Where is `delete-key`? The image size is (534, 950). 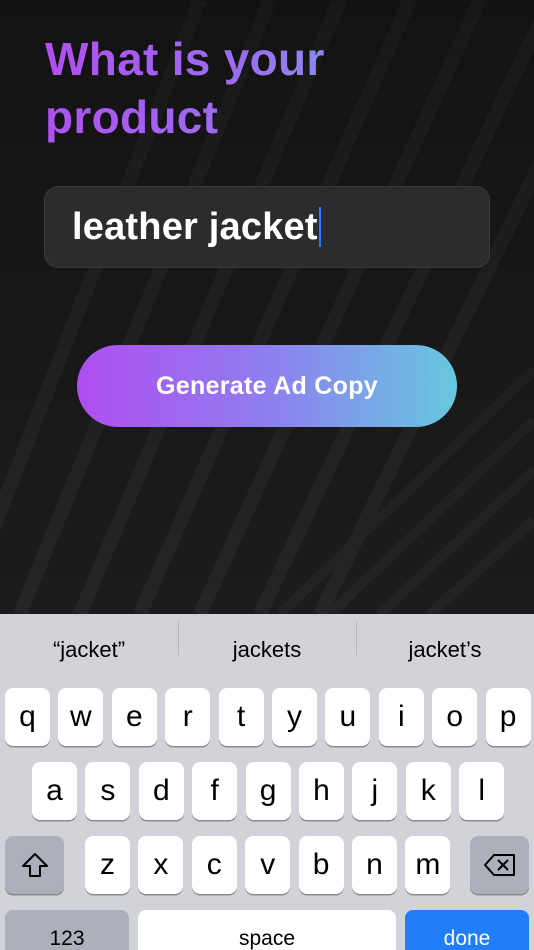 delete-key is located at coordinates (499, 865).